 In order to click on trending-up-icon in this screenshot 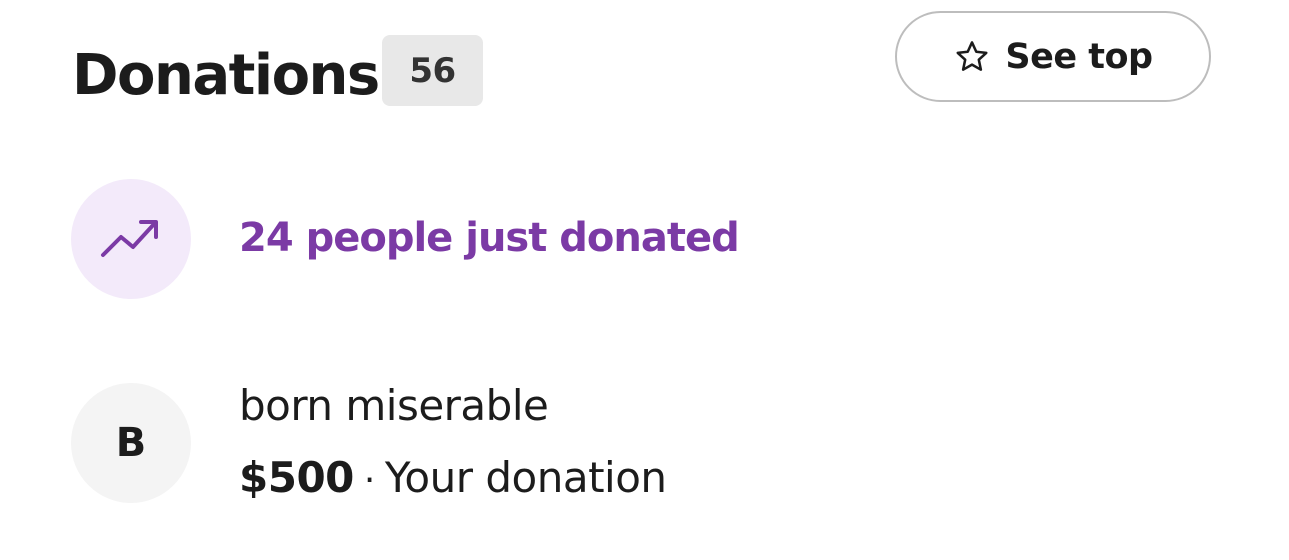, I will do `click(131, 239)`.